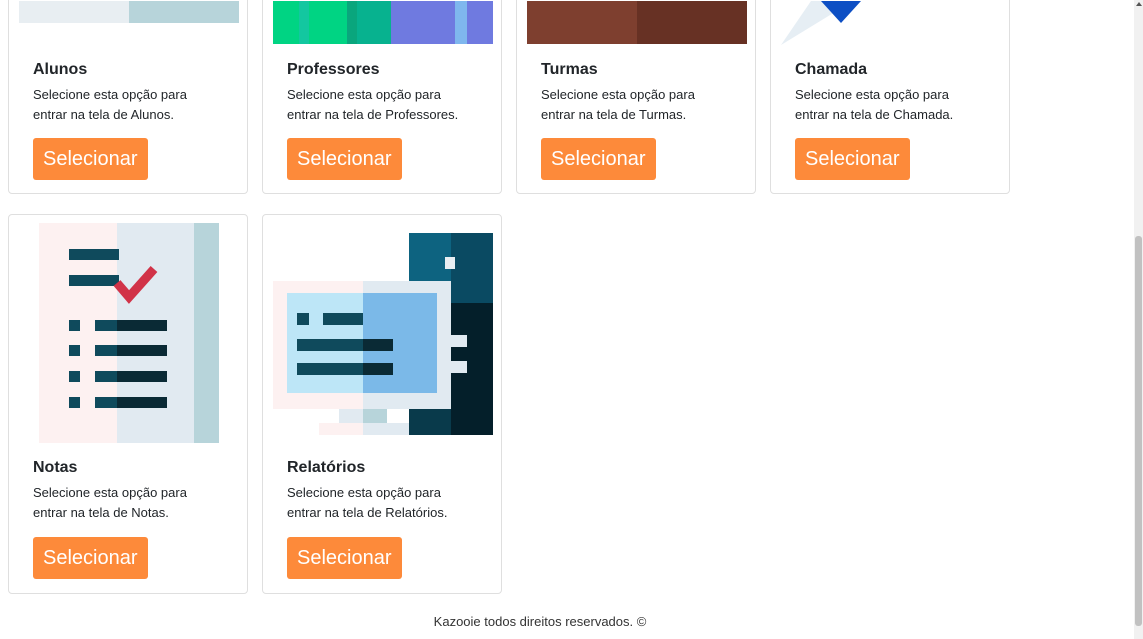  What do you see at coordinates (831, 69) in the screenshot?
I see `card-title: Chamada` at bounding box center [831, 69].